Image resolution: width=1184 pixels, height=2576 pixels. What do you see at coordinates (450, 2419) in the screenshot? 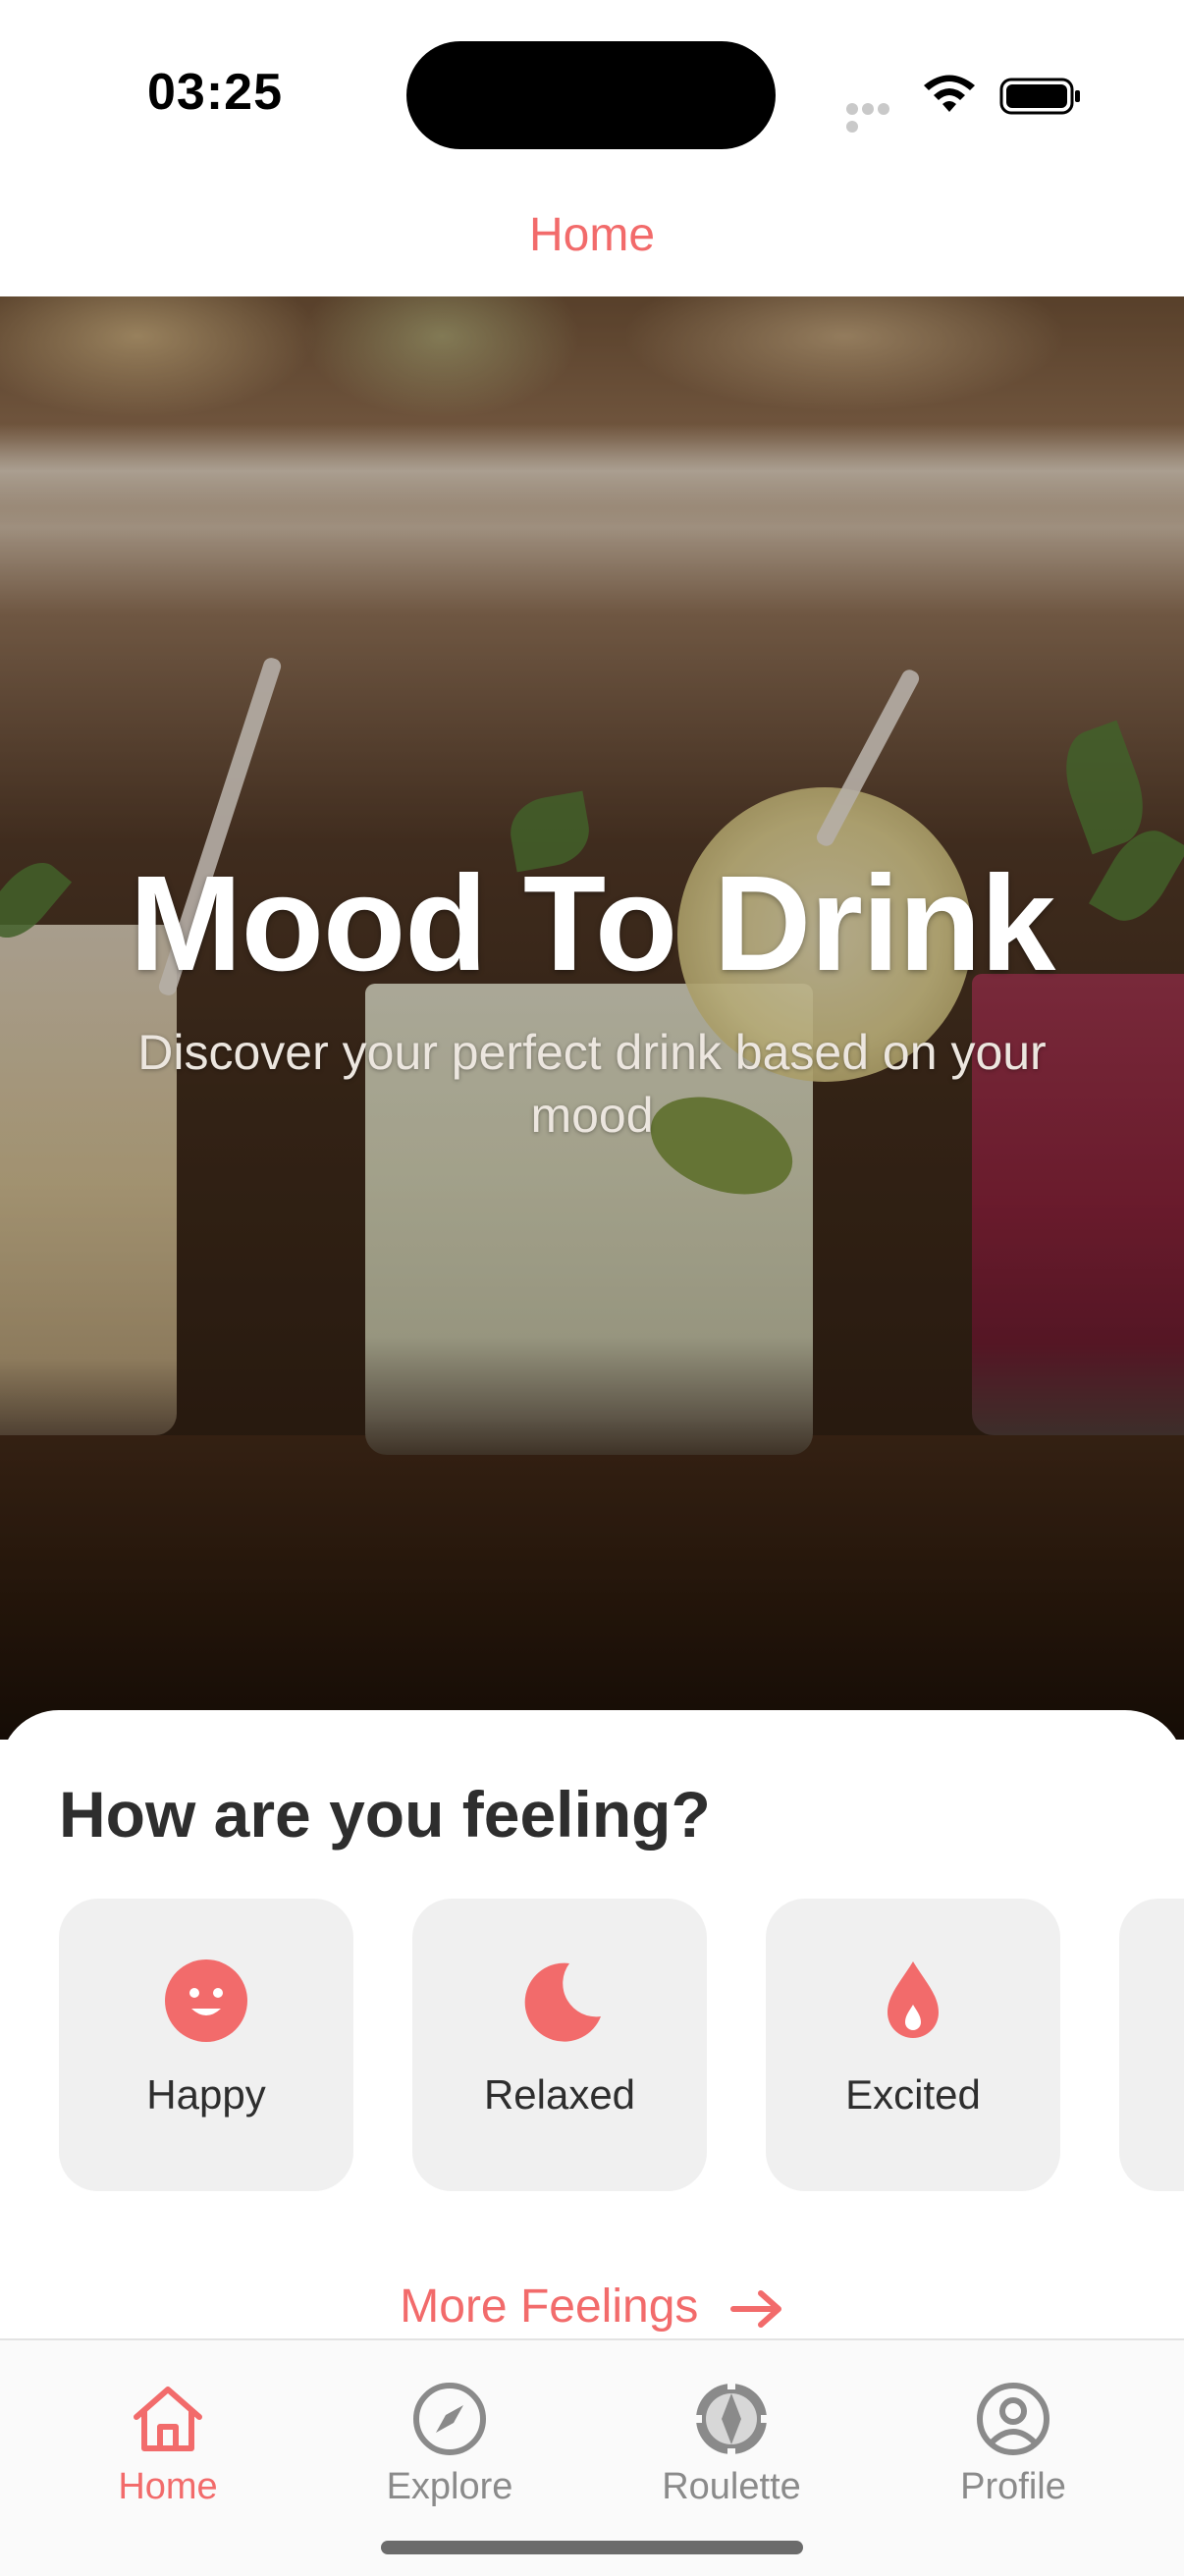
I see `compass-icon` at bounding box center [450, 2419].